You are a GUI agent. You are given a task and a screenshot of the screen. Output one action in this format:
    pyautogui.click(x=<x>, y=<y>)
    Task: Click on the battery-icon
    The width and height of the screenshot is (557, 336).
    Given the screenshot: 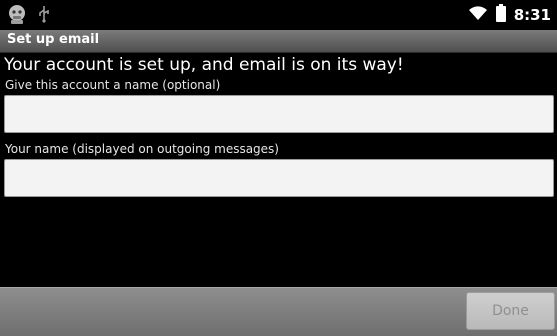 What is the action you would take?
    pyautogui.click(x=500, y=15)
    